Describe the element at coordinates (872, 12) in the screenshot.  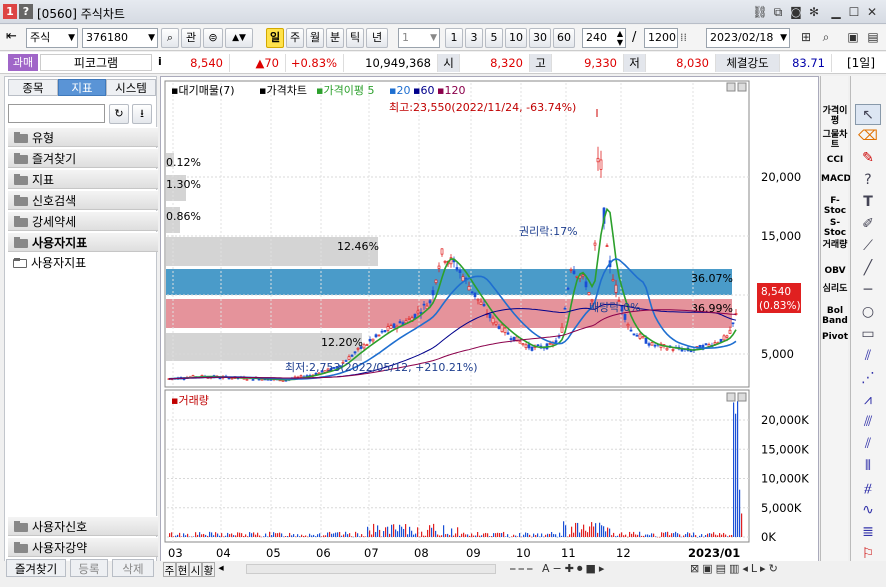
I see `close-icon: ✕` at that location.